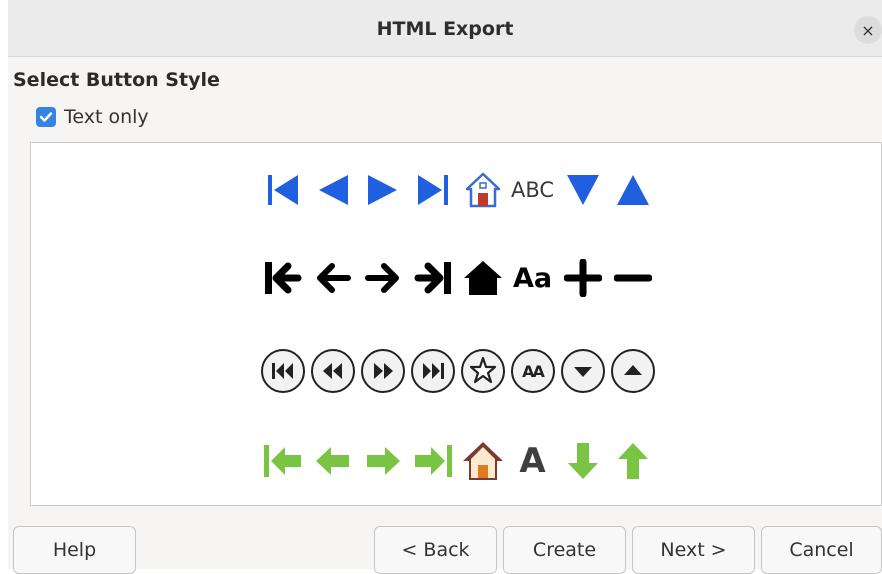 This screenshot has height=574, width=882. What do you see at coordinates (116, 80) in the screenshot?
I see `section-title: Select Button Style` at bounding box center [116, 80].